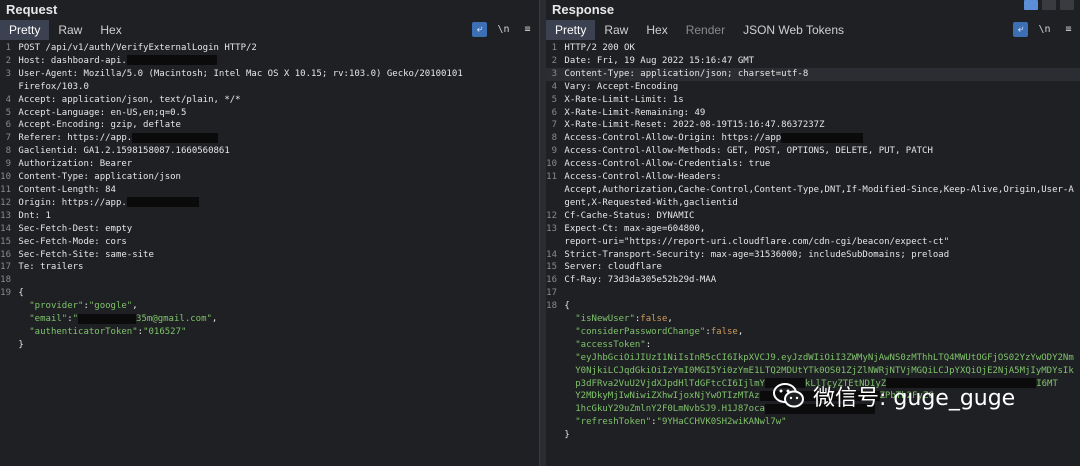 The image size is (1080, 466). What do you see at coordinates (813, 332) in the screenshot?
I see `code-line: "considerPasswordChange":false,` at bounding box center [813, 332].